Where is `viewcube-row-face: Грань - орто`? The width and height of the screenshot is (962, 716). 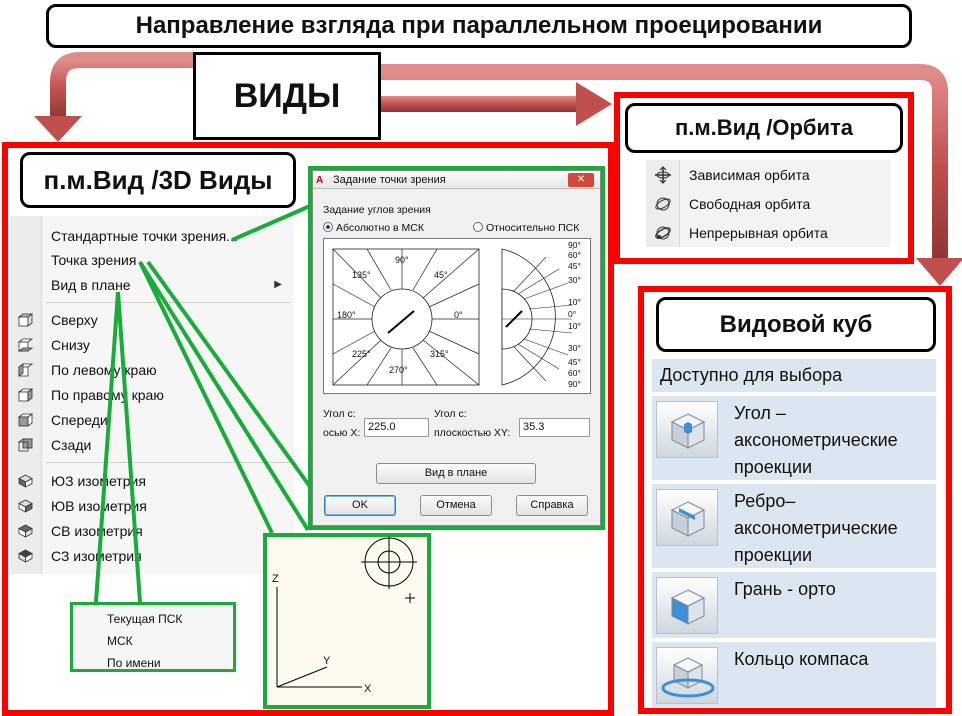
viewcube-row-face: Грань - орто is located at coordinates (794, 605).